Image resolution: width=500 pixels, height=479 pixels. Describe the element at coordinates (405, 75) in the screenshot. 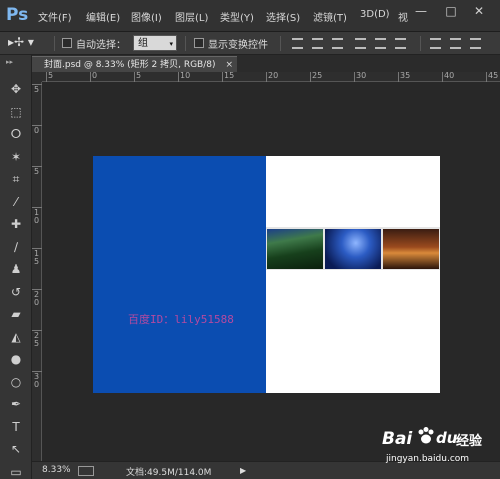

I see `ruler-h-label: 35` at that location.